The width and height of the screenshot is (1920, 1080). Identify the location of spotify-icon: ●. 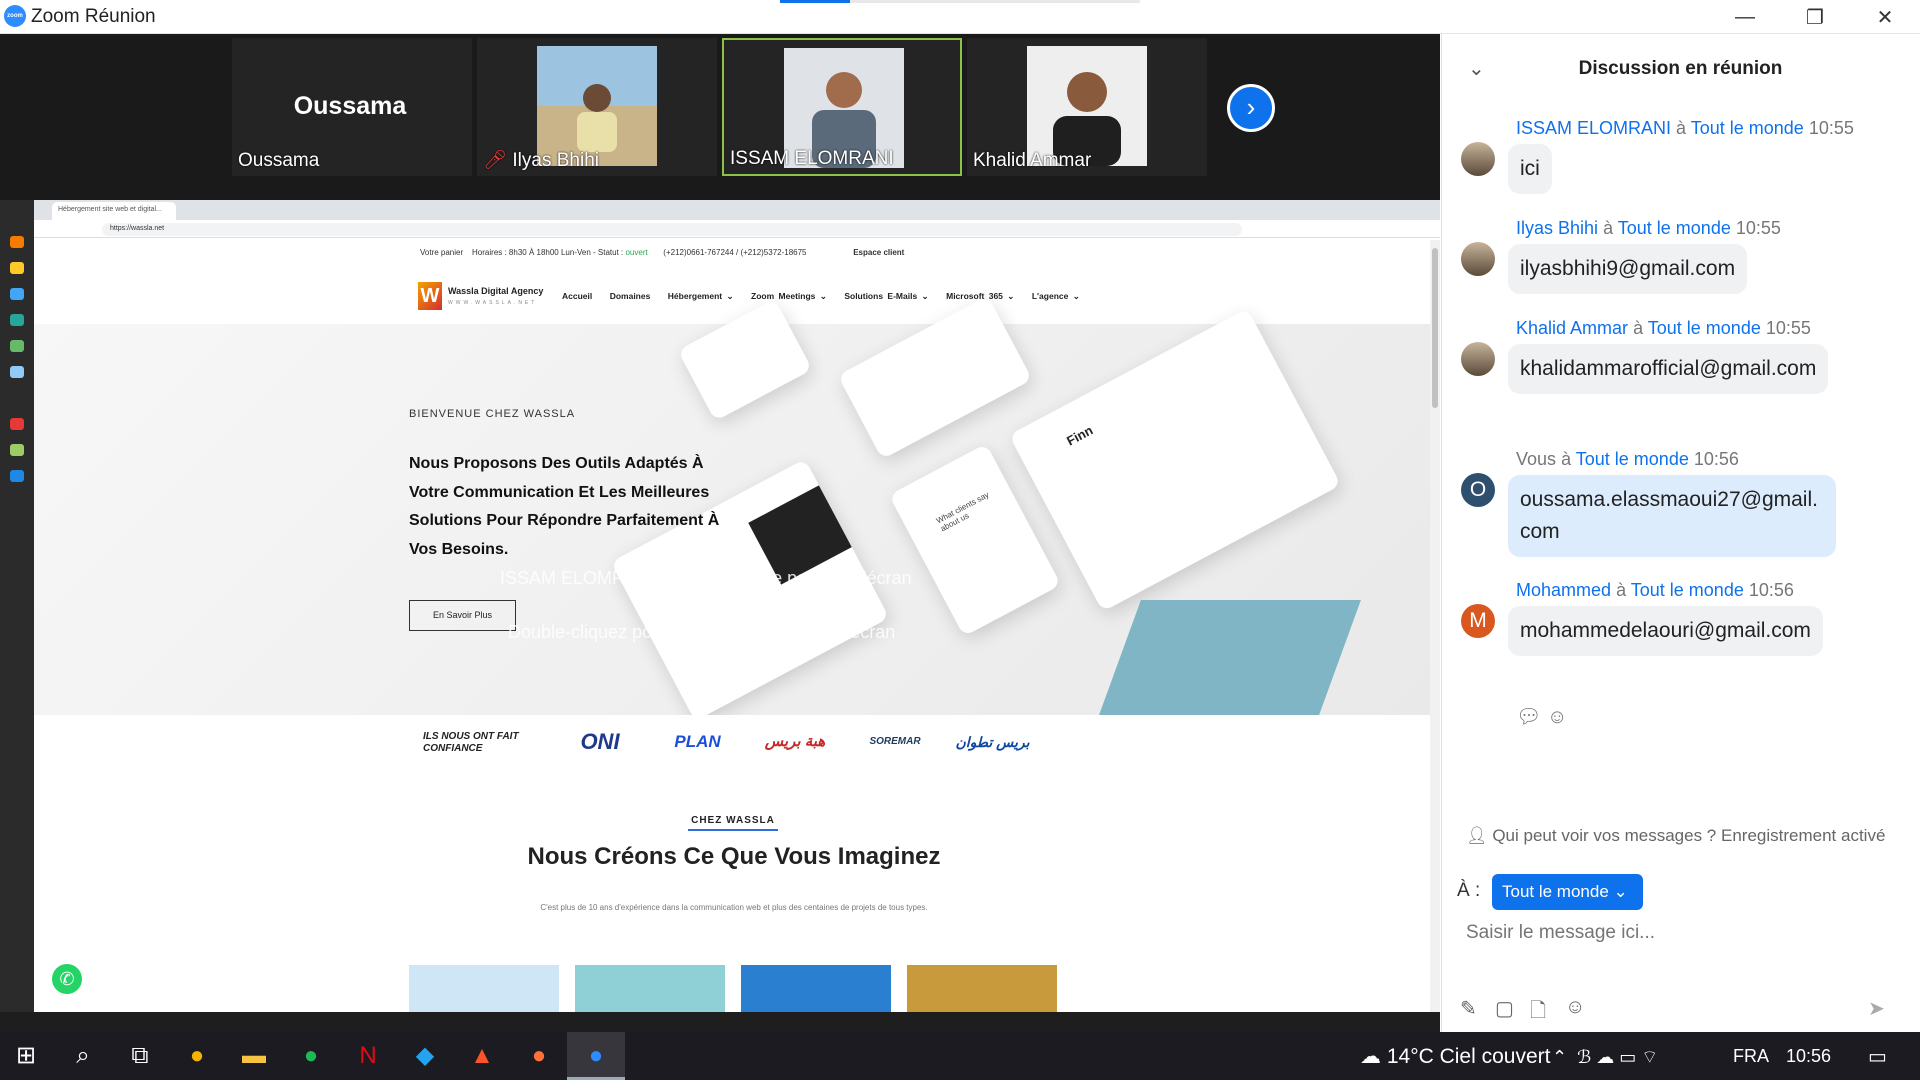
(311, 1056).